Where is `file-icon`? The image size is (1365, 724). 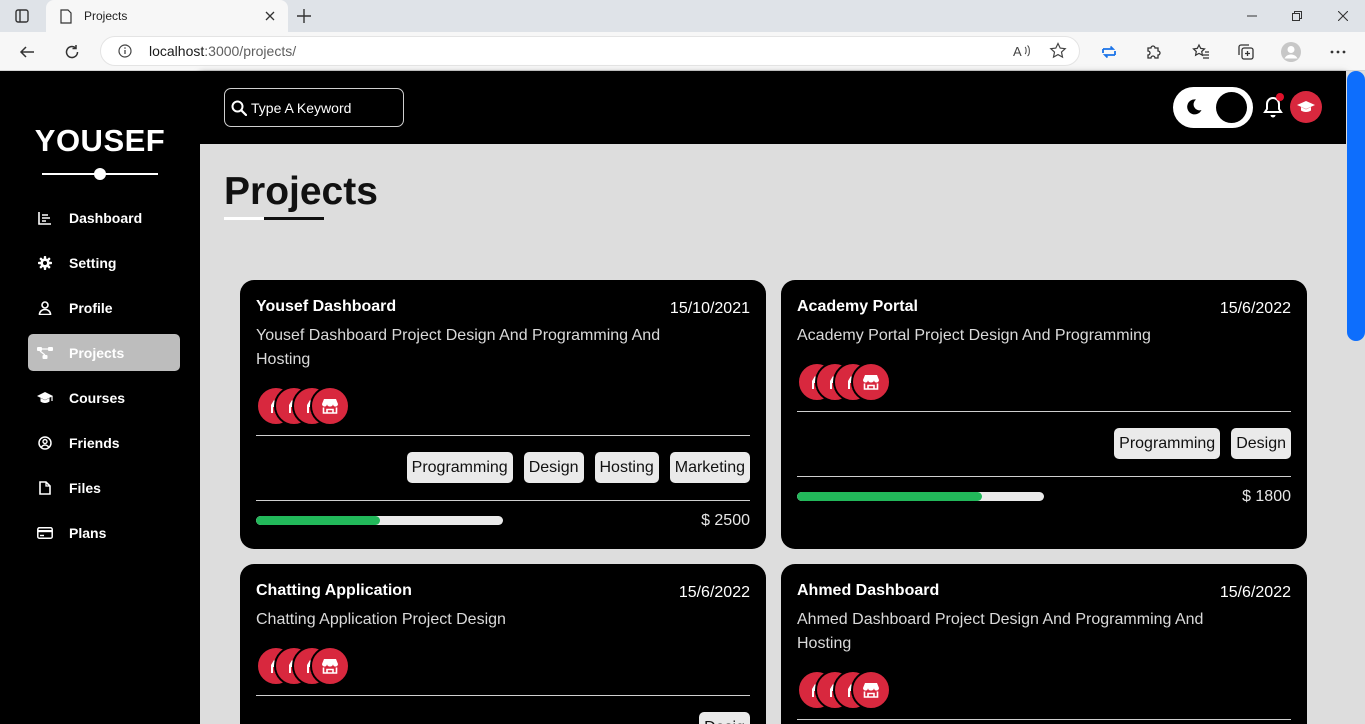 file-icon is located at coordinates (45, 488).